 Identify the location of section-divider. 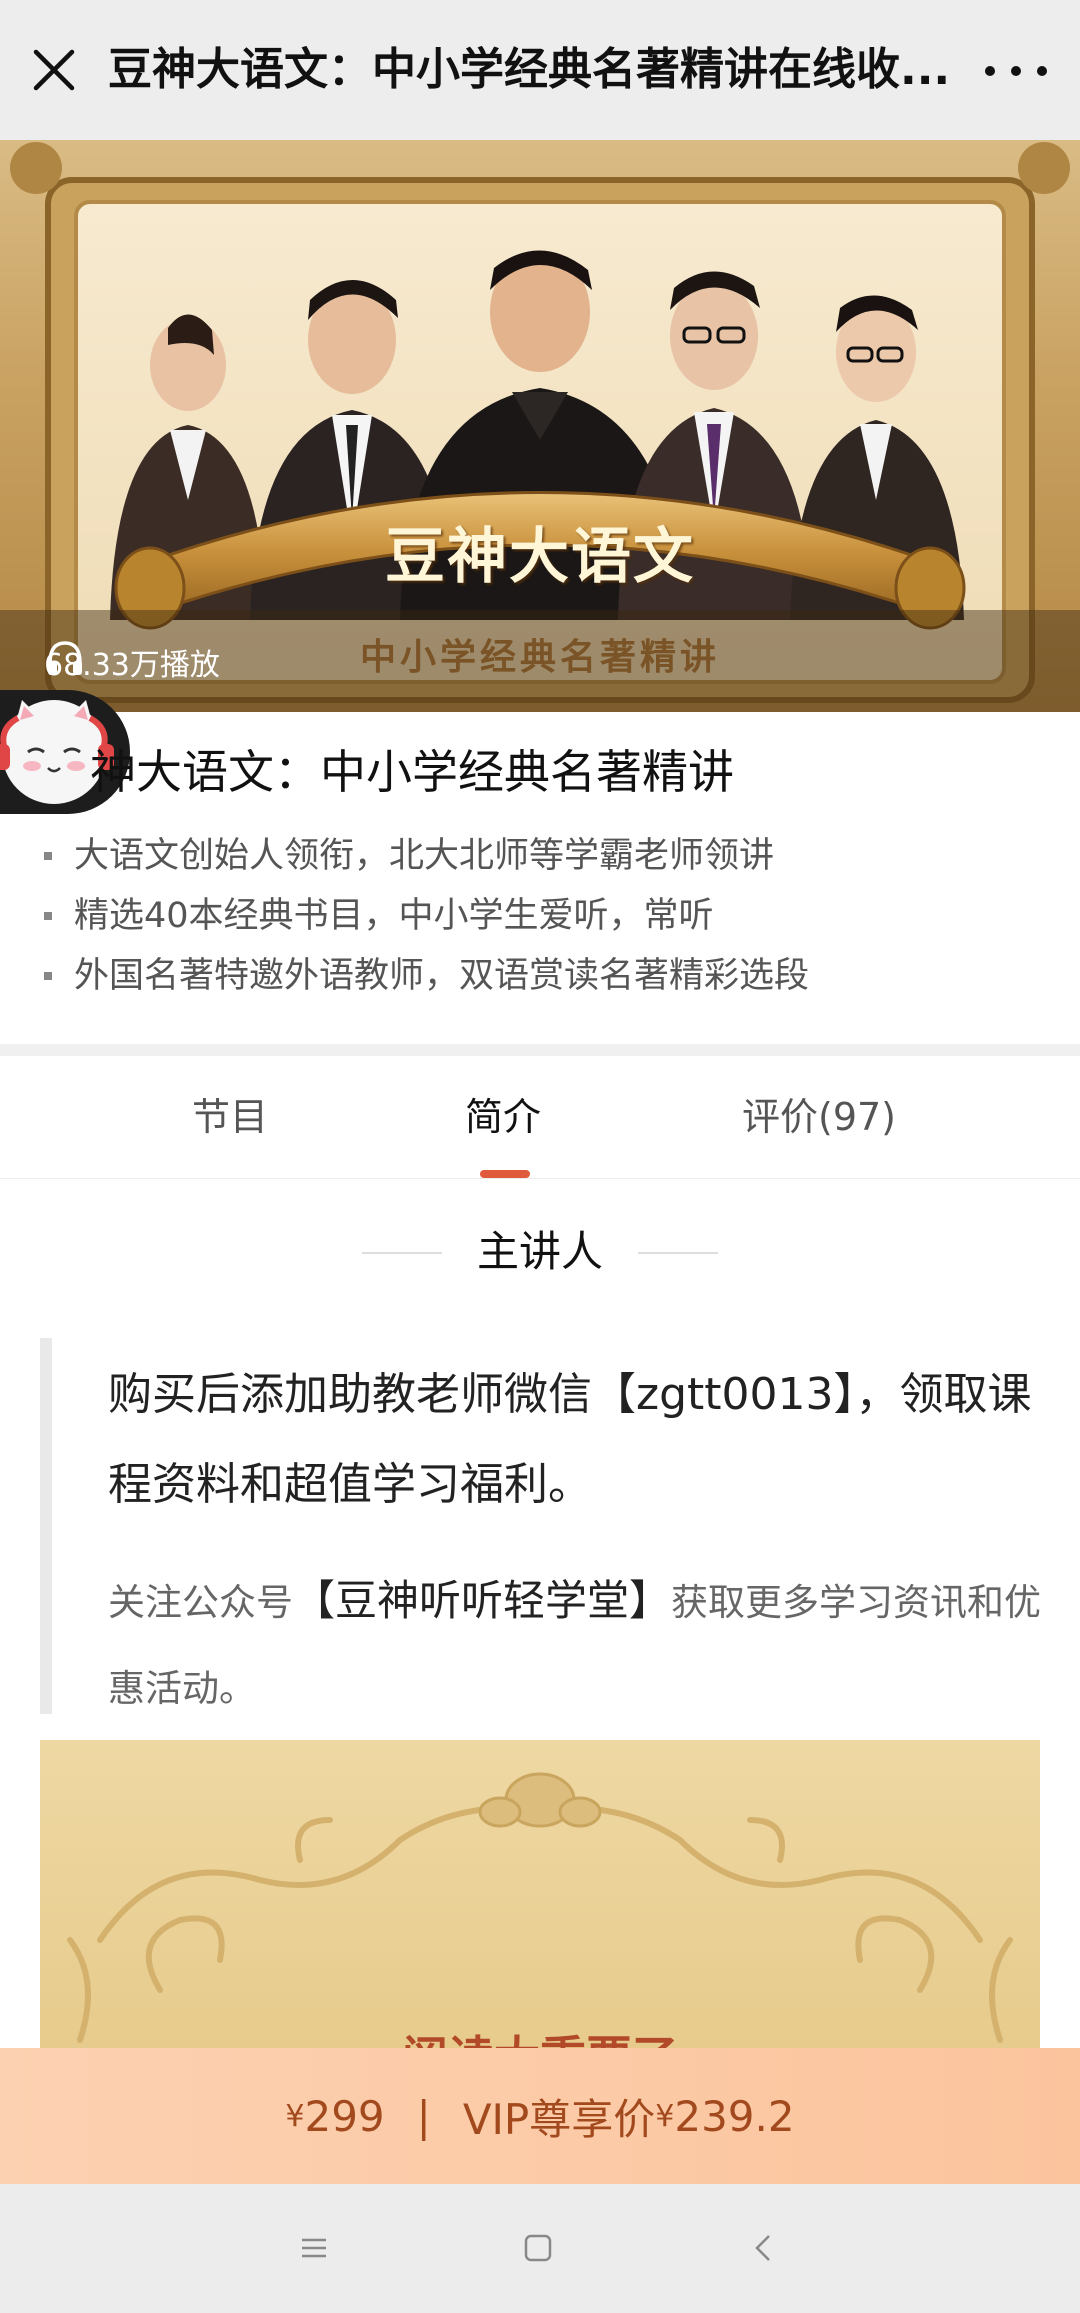
(540, 1050).